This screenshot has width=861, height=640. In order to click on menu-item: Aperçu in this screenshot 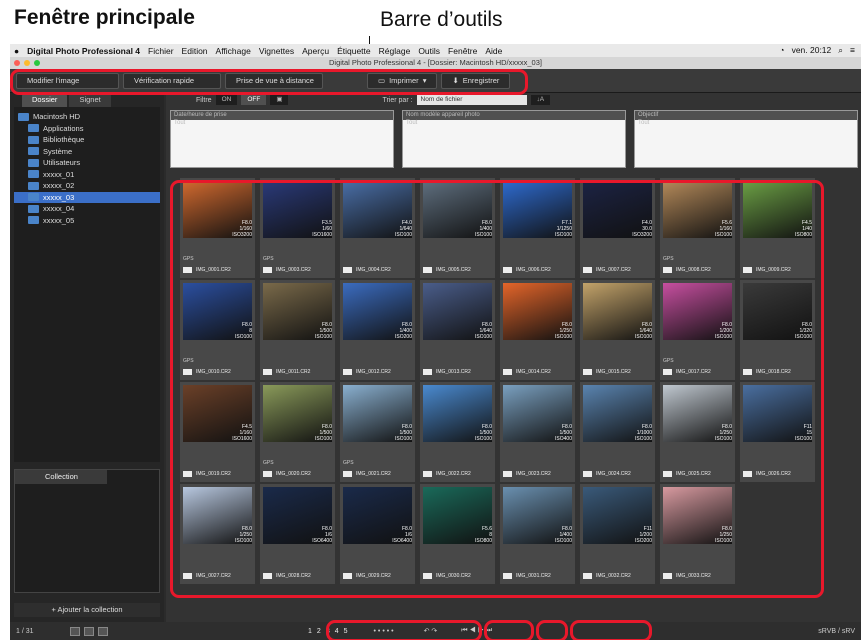, I will do `click(315, 51)`.